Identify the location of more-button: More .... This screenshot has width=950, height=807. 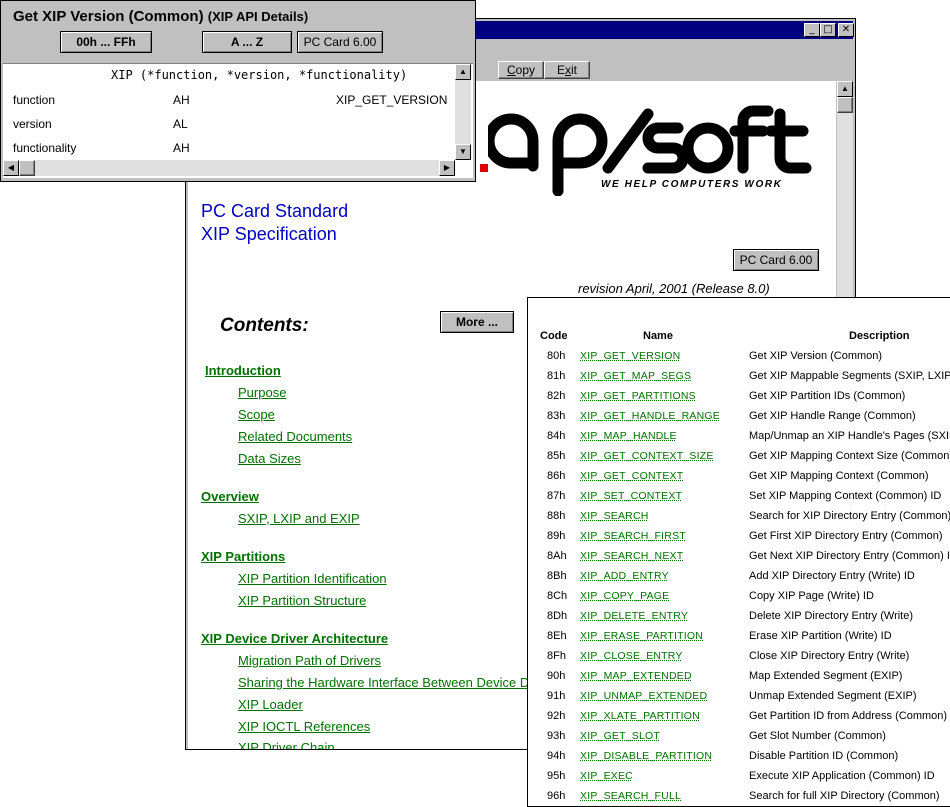
(477, 322).